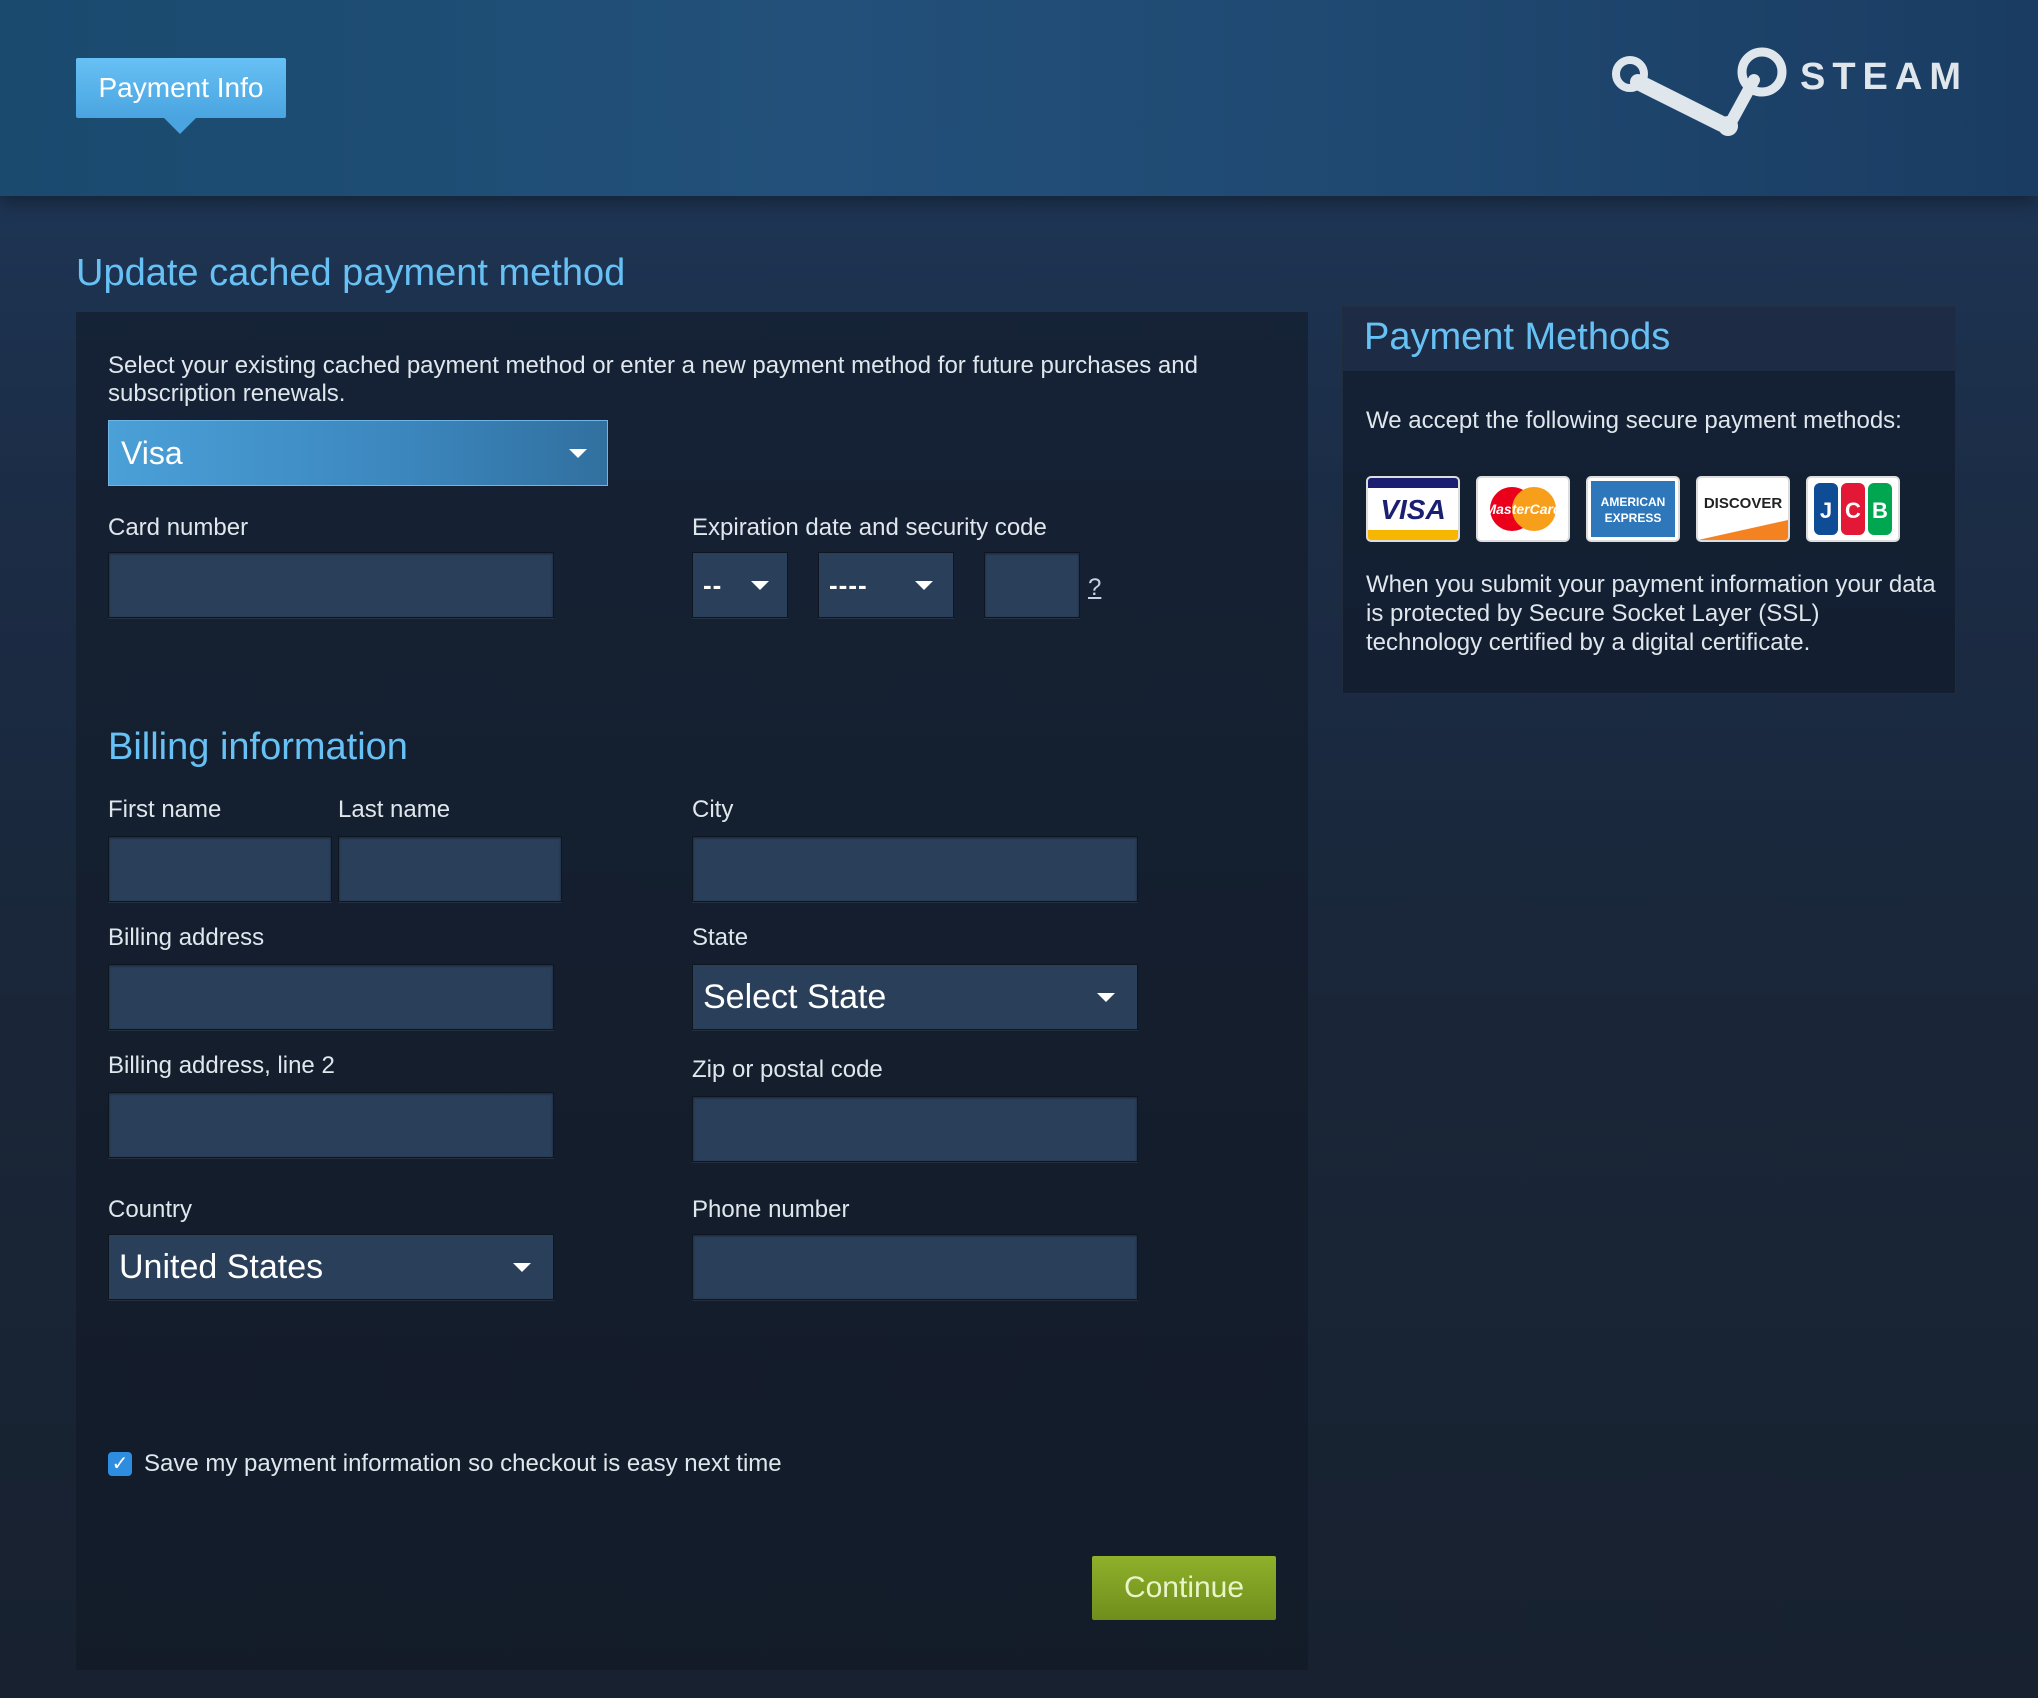 This screenshot has width=2038, height=1698. I want to click on city-input, so click(915, 869).